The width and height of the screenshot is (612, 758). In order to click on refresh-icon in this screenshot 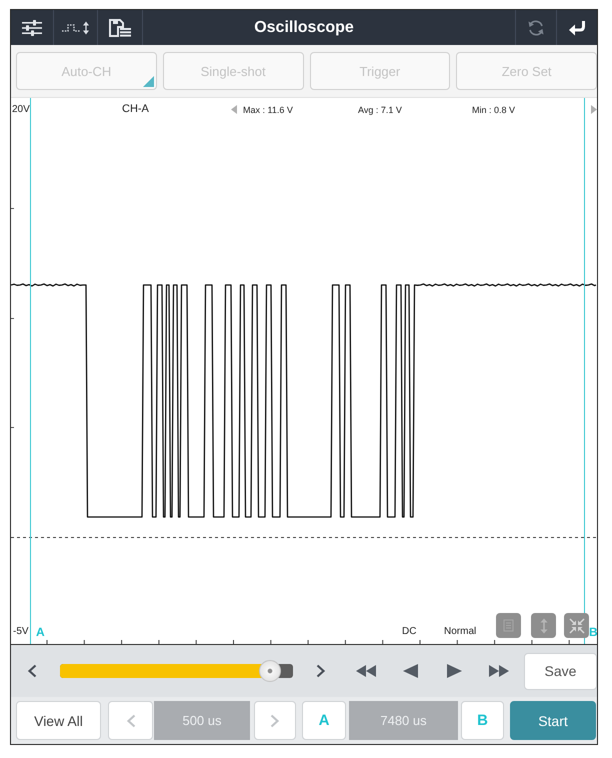, I will do `click(536, 27)`.